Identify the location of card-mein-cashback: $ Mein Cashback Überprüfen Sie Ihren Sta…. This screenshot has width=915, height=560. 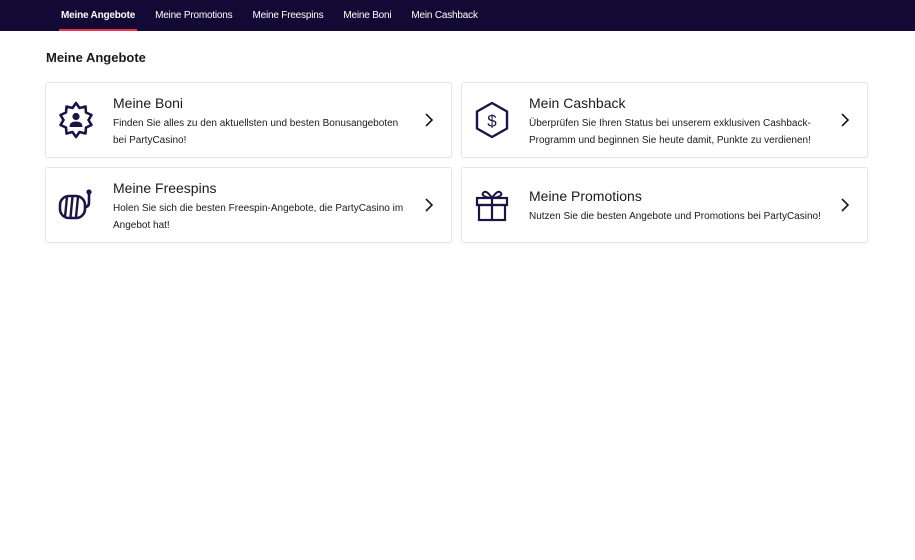
(664, 120).